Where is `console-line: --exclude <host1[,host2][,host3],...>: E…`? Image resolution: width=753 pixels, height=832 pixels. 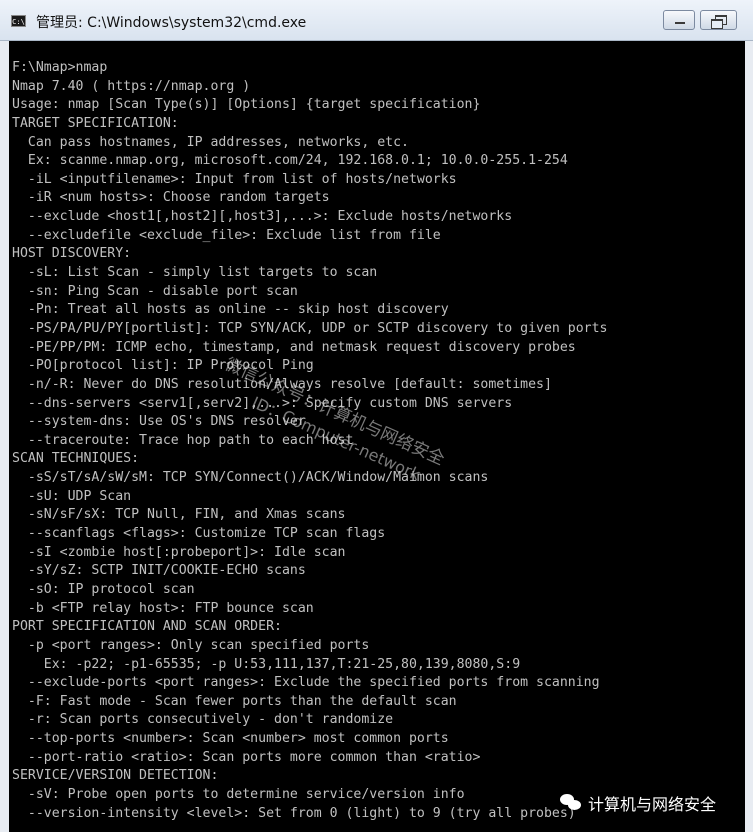
console-line: --exclude <host1[,host2][,host3],...>: E… is located at coordinates (262, 217).